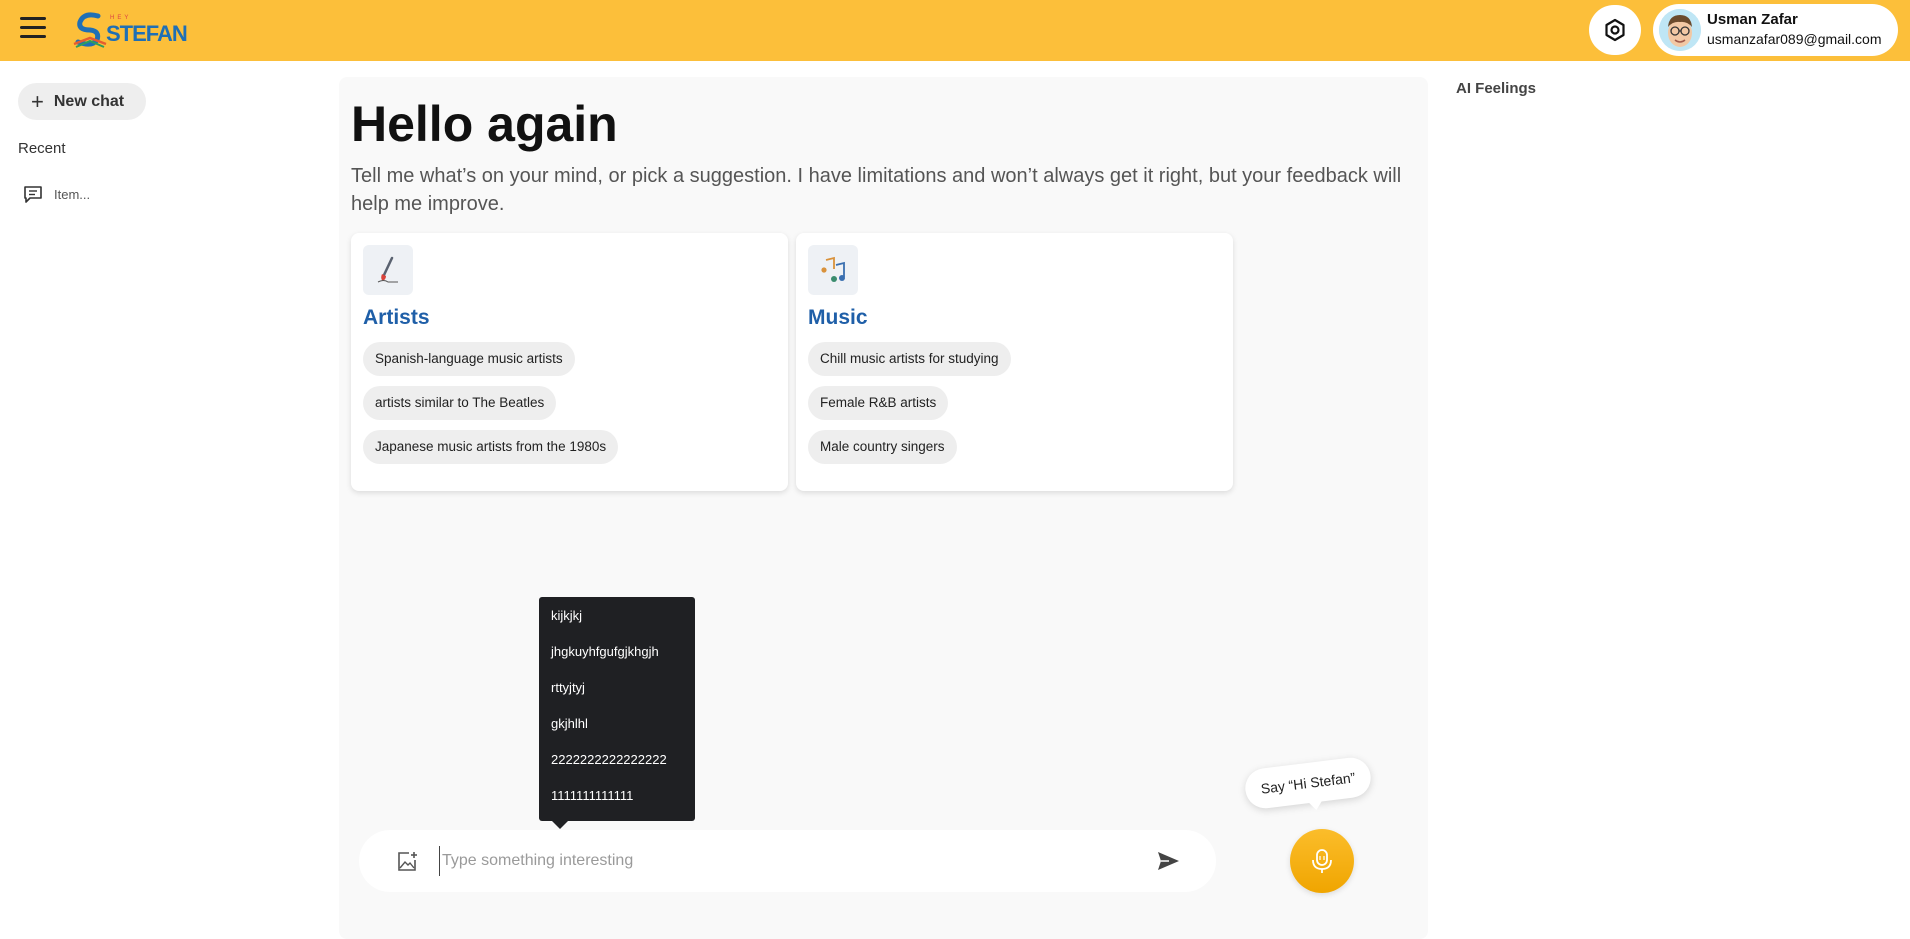 This screenshot has width=1910, height=939. I want to click on microphone-button, so click(1322, 861).